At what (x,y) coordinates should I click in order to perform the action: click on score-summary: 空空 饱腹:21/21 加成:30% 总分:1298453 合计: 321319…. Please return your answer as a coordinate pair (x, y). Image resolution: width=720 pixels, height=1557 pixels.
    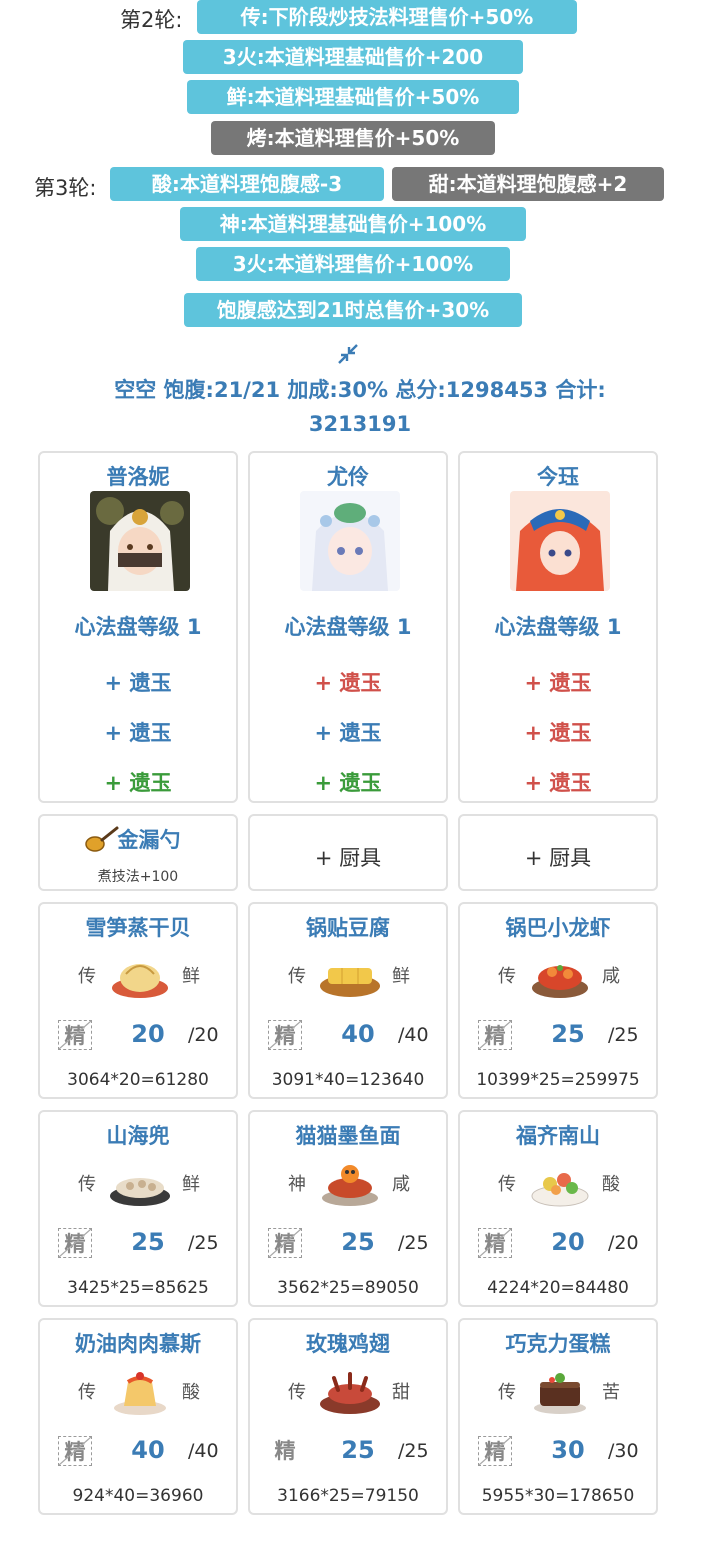
    Looking at the image, I should click on (360, 407).